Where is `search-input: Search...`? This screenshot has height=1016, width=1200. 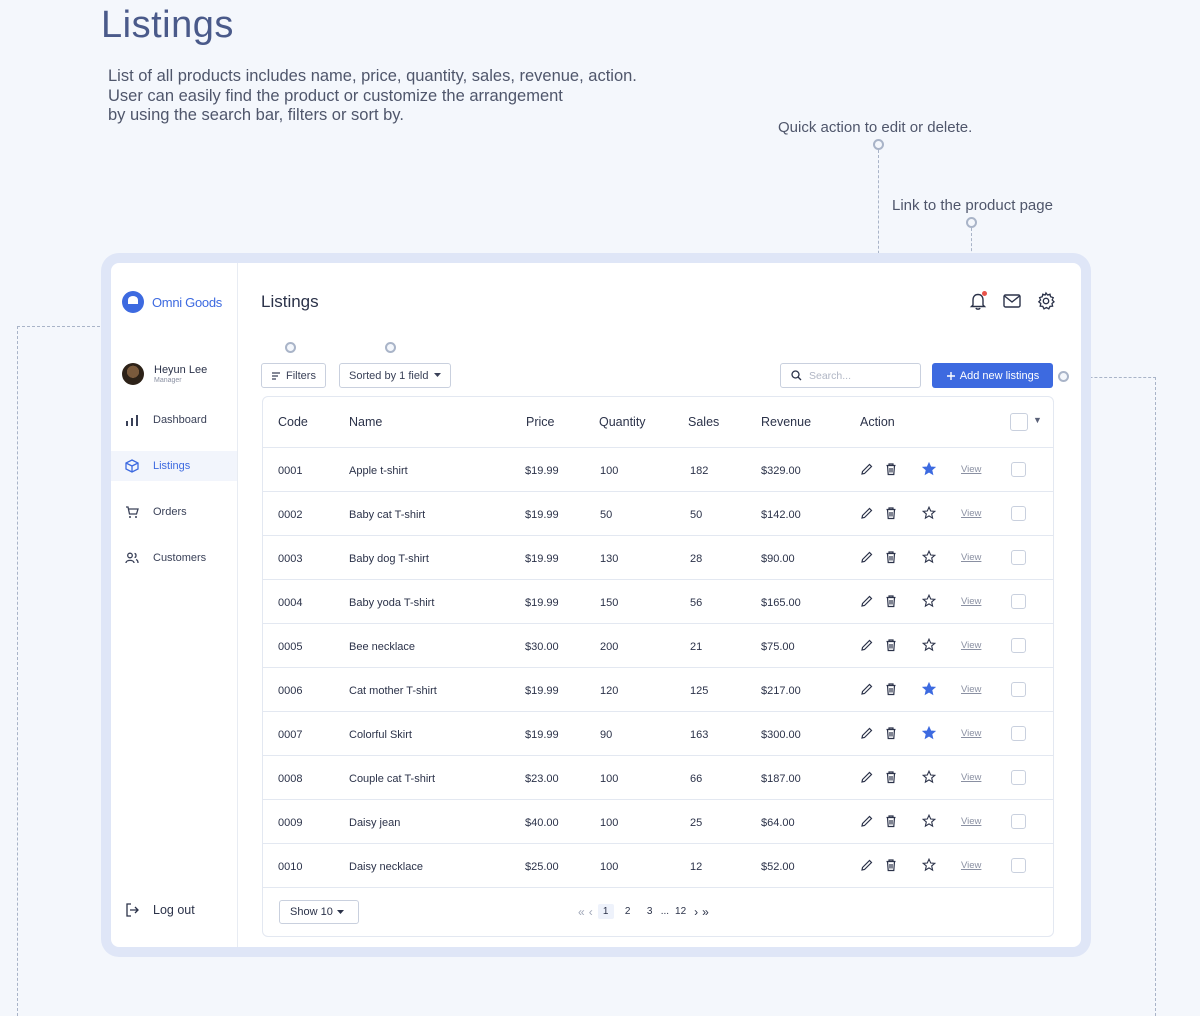
search-input: Search... is located at coordinates (850, 375).